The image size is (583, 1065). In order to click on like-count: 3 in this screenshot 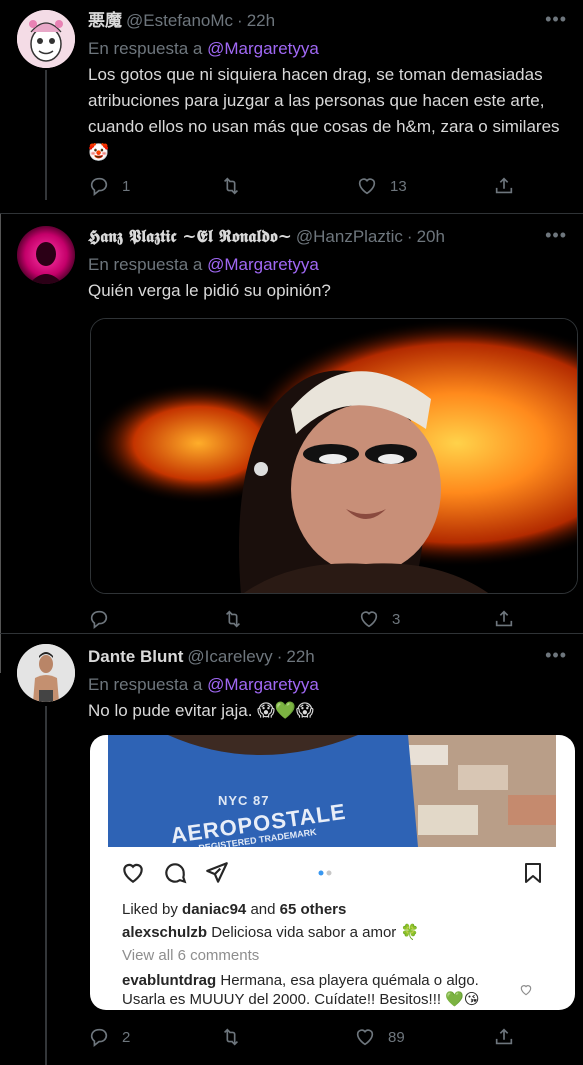, I will do `click(396, 619)`.